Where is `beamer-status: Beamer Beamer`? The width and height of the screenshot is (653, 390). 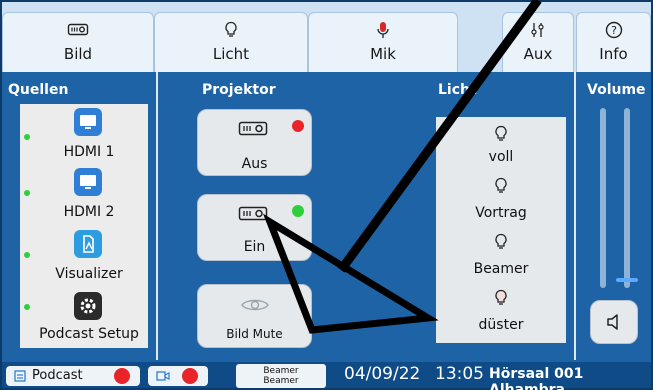 beamer-status: Beamer Beamer is located at coordinates (281, 376).